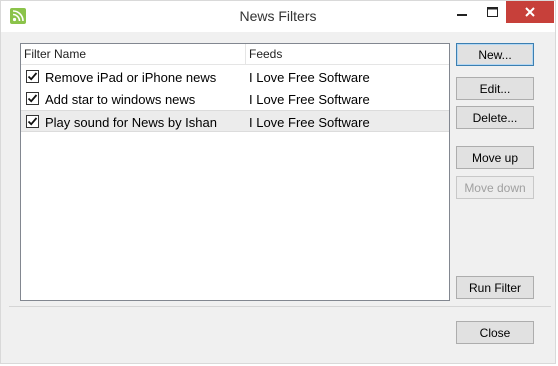  What do you see at coordinates (120, 99) in the screenshot?
I see `filter-name: Add star to windows news` at bounding box center [120, 99].